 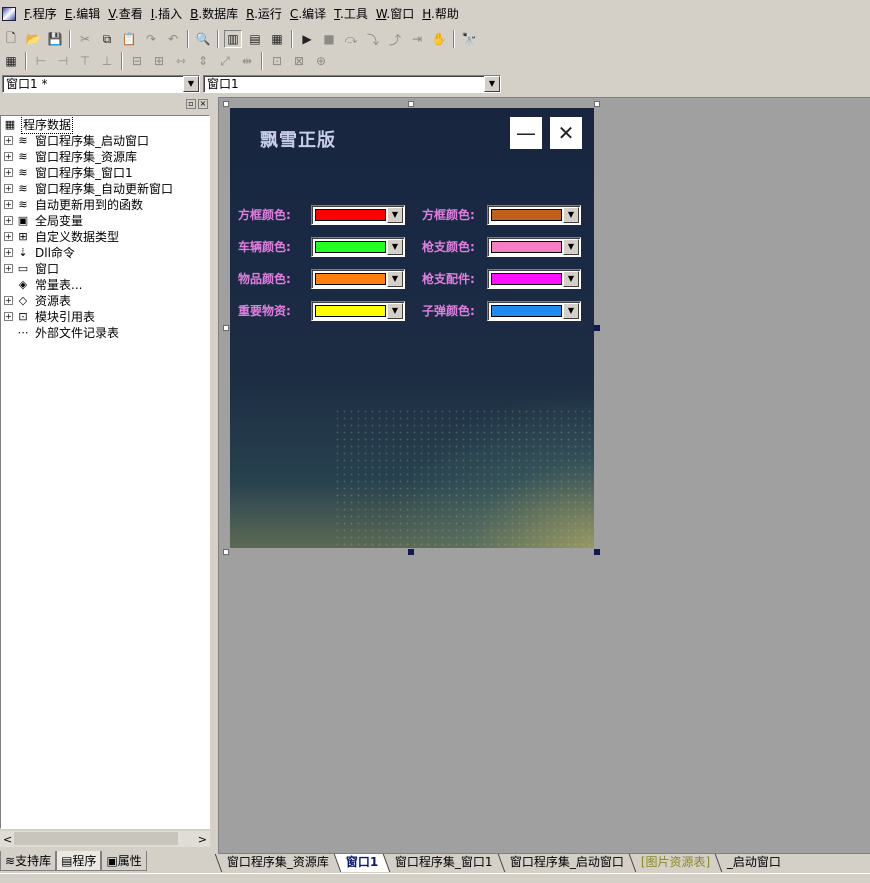 I want to click on panel-float-icon: ▫, so click(x=191, y=104).